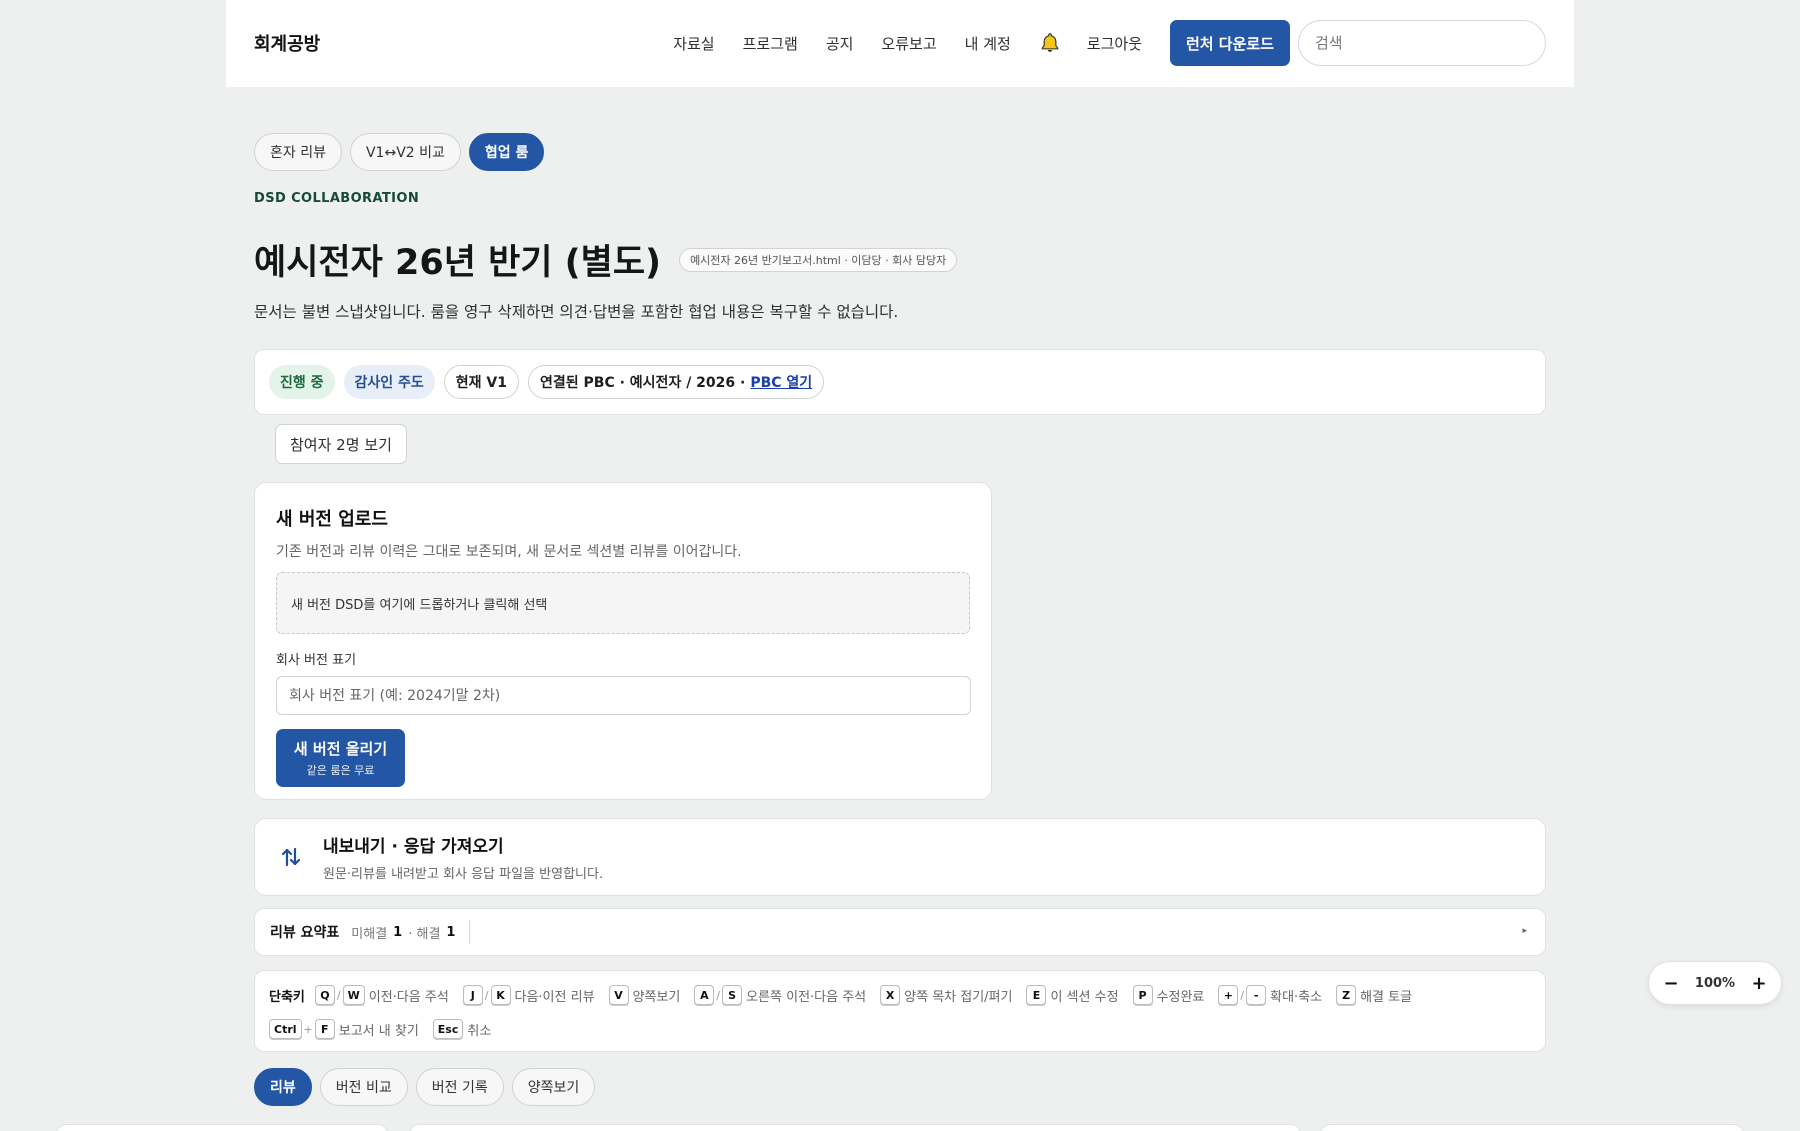 This screenshot has width=1800, height=1131. I want to click on shortcut-description: 보고서 내 찾기, so click(378, 1031).